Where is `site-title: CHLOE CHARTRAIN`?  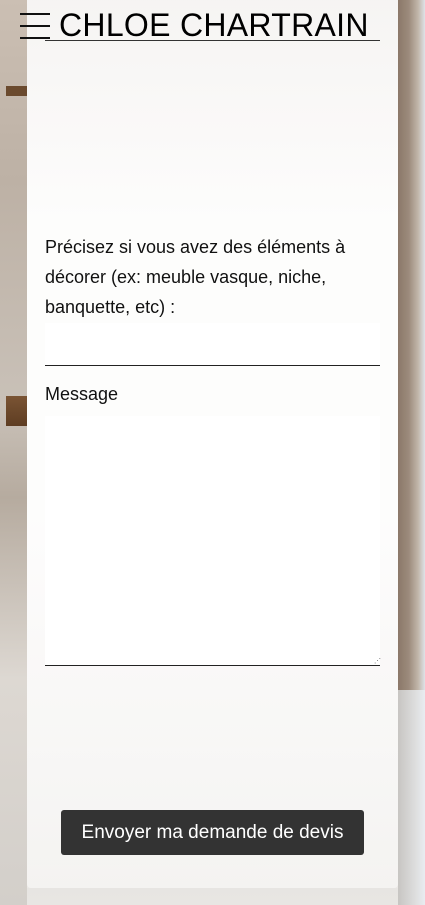 site-title: CHLOE CHARTRAIN is located at coordinates (214, 25).